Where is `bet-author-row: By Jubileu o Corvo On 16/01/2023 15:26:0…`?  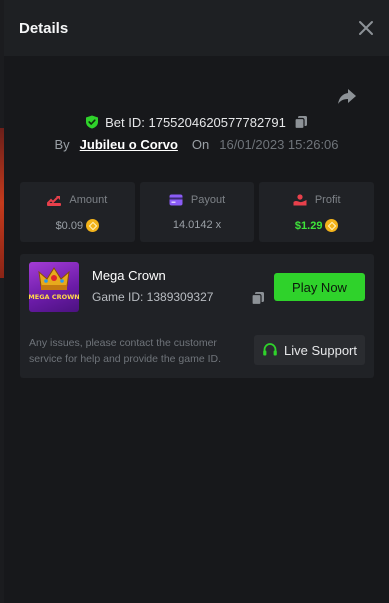
bet-author-row: By Jubileu o Corvo On 16/01/2023 15:26:0… is located at coordinates (196, 144).